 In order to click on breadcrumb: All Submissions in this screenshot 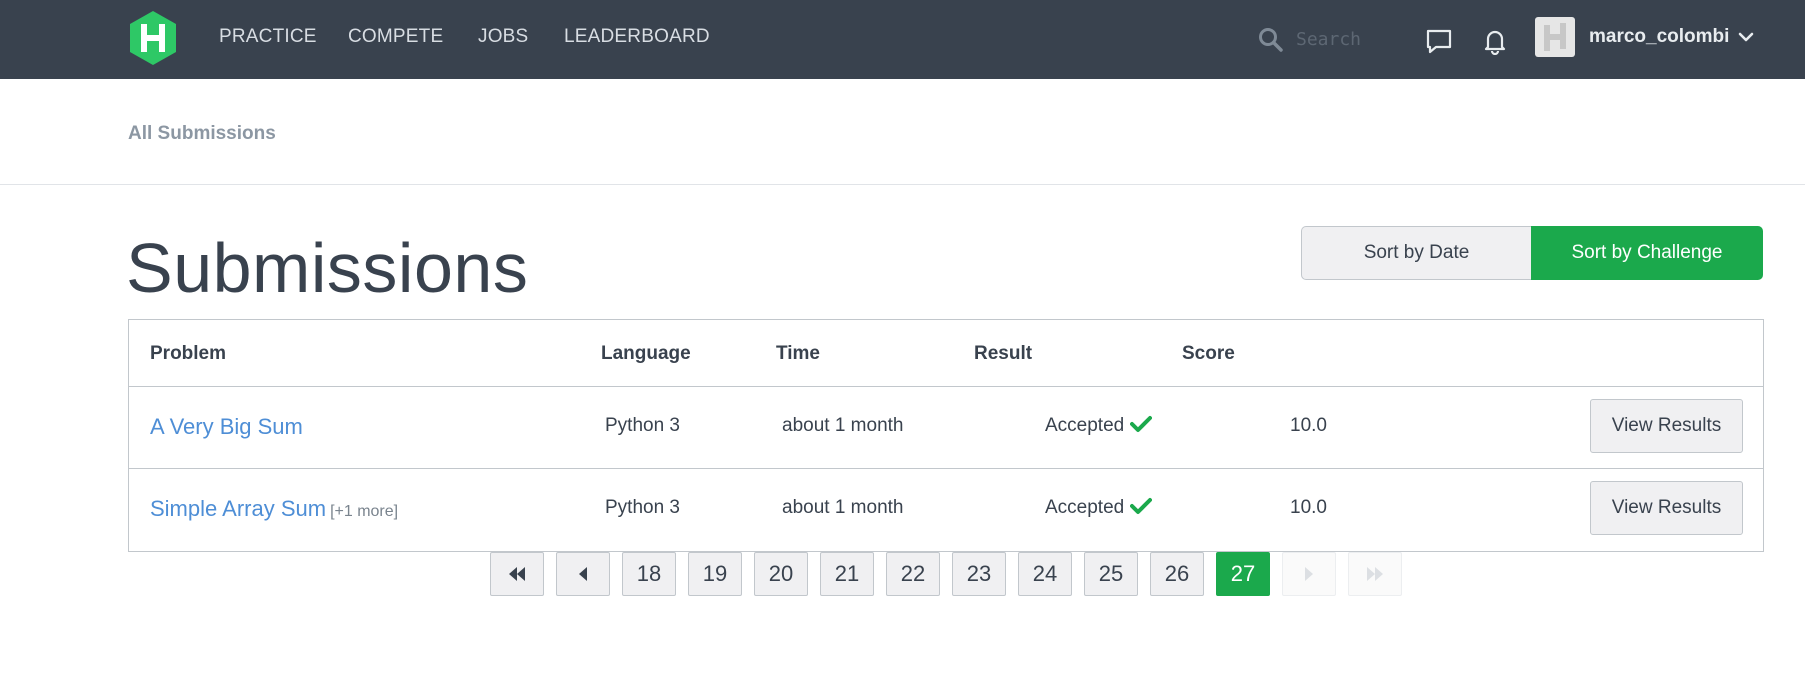, I will do `click(202, 134)`.